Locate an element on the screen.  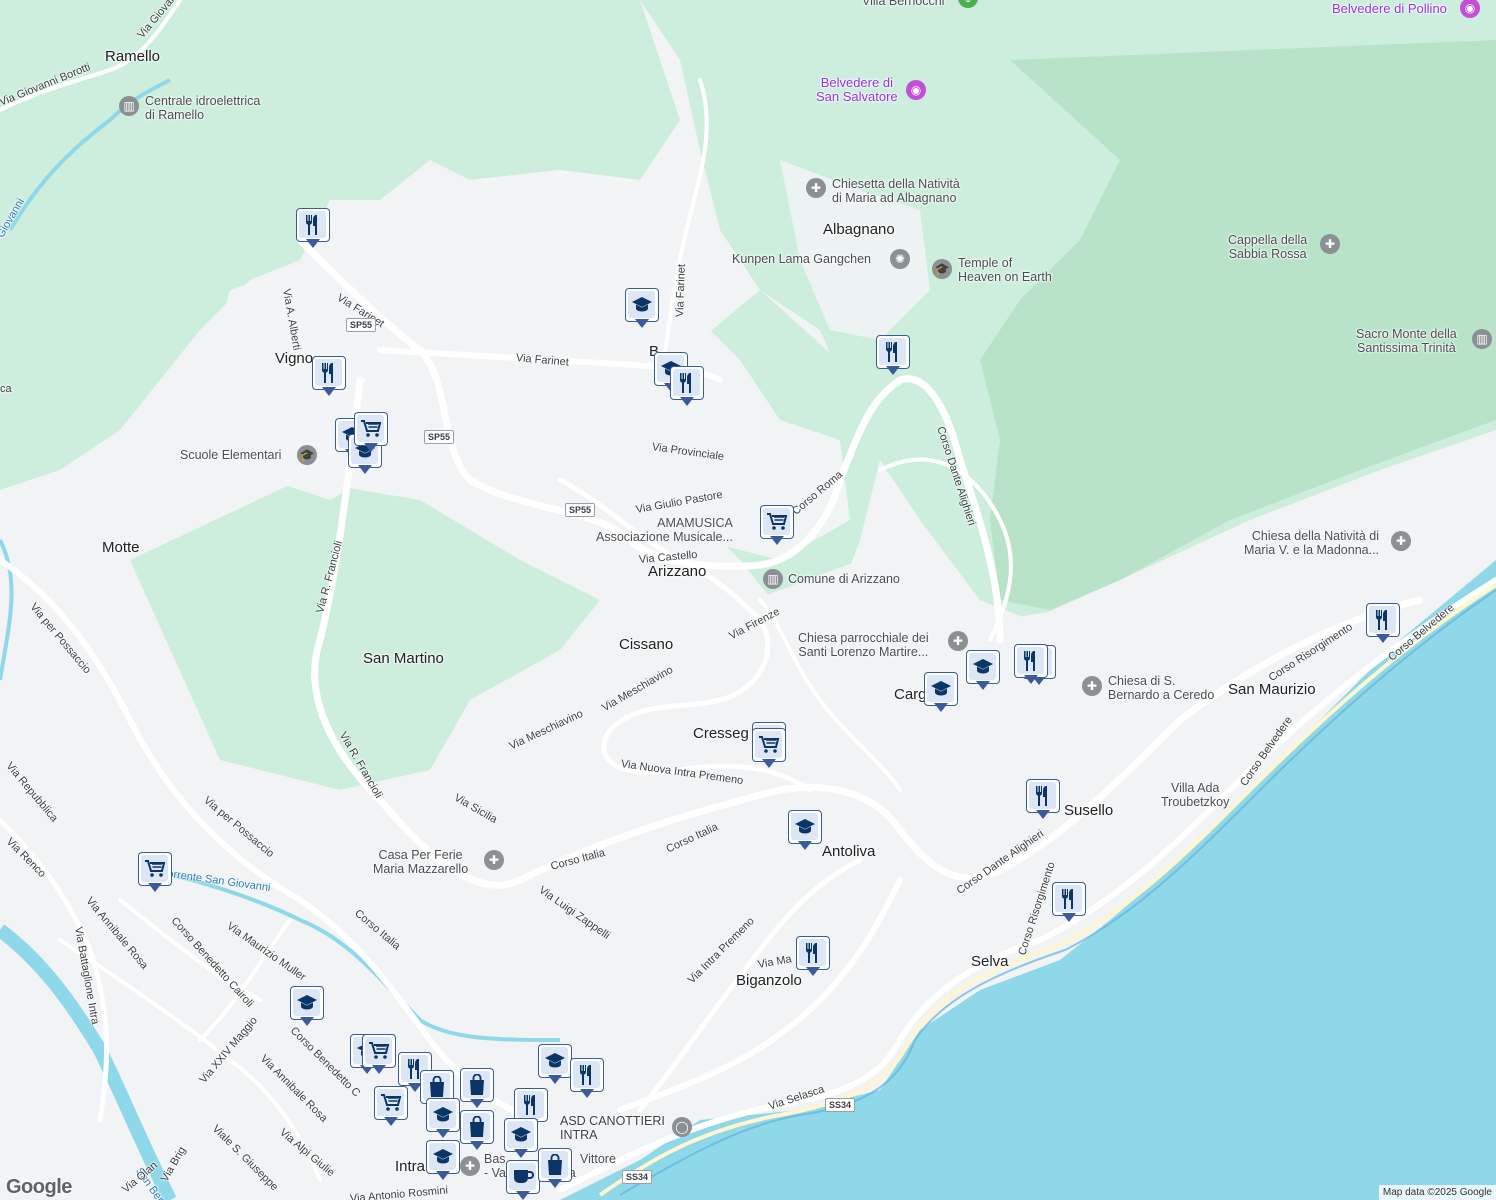
poi-kunpen: Kunpen Lama Gangchen is located at coordinates (801, 259).